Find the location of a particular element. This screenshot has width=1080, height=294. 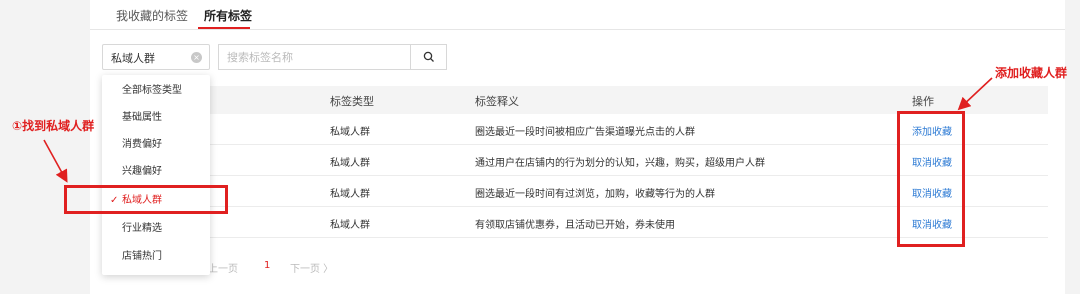

cell-tag-description: 圈选最近一段时间被相应广告渠道曝光点击的人群 is located at coordinates (585, 132).